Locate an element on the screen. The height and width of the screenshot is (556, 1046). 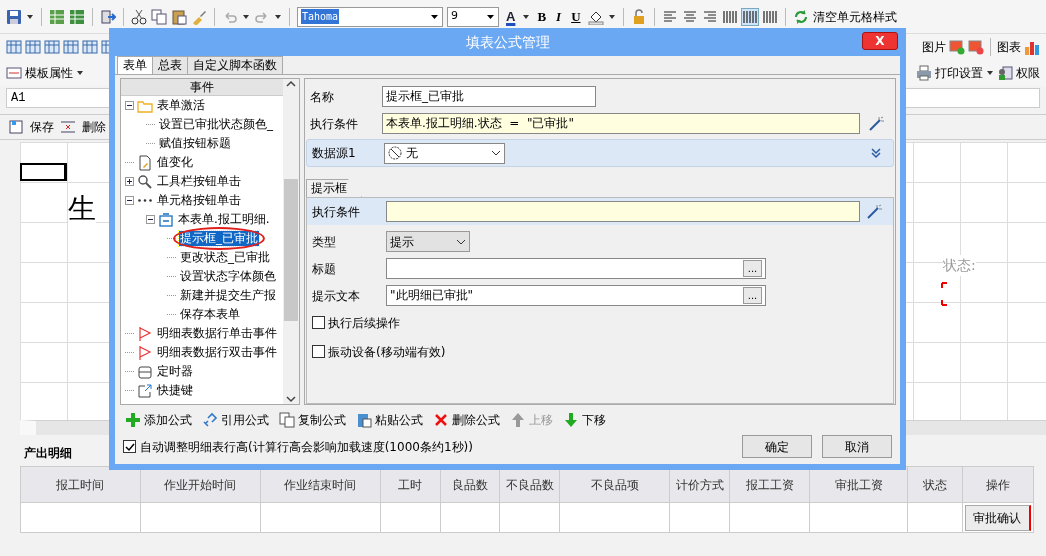
tree-item: 提示框_已审批 is located at coordinates (219, 238).